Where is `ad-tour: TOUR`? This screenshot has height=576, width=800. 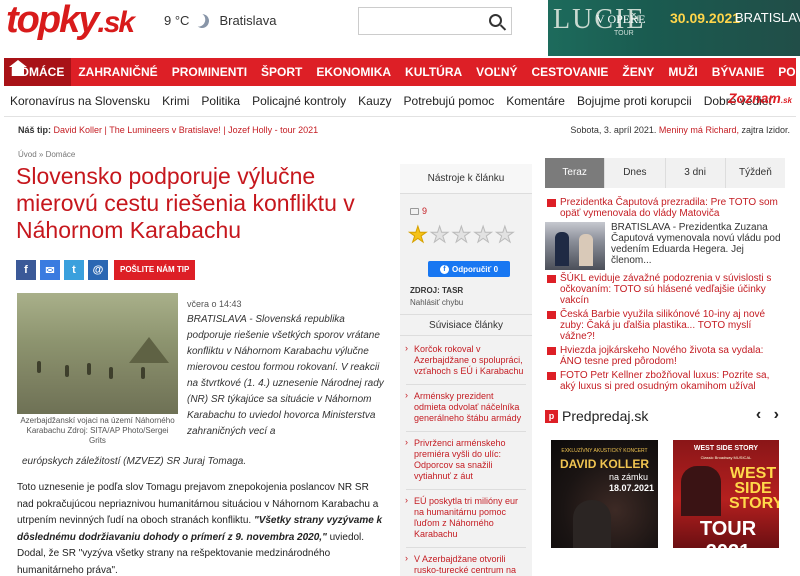 ad-tour: TOUR is located at coordinates (624, 33).